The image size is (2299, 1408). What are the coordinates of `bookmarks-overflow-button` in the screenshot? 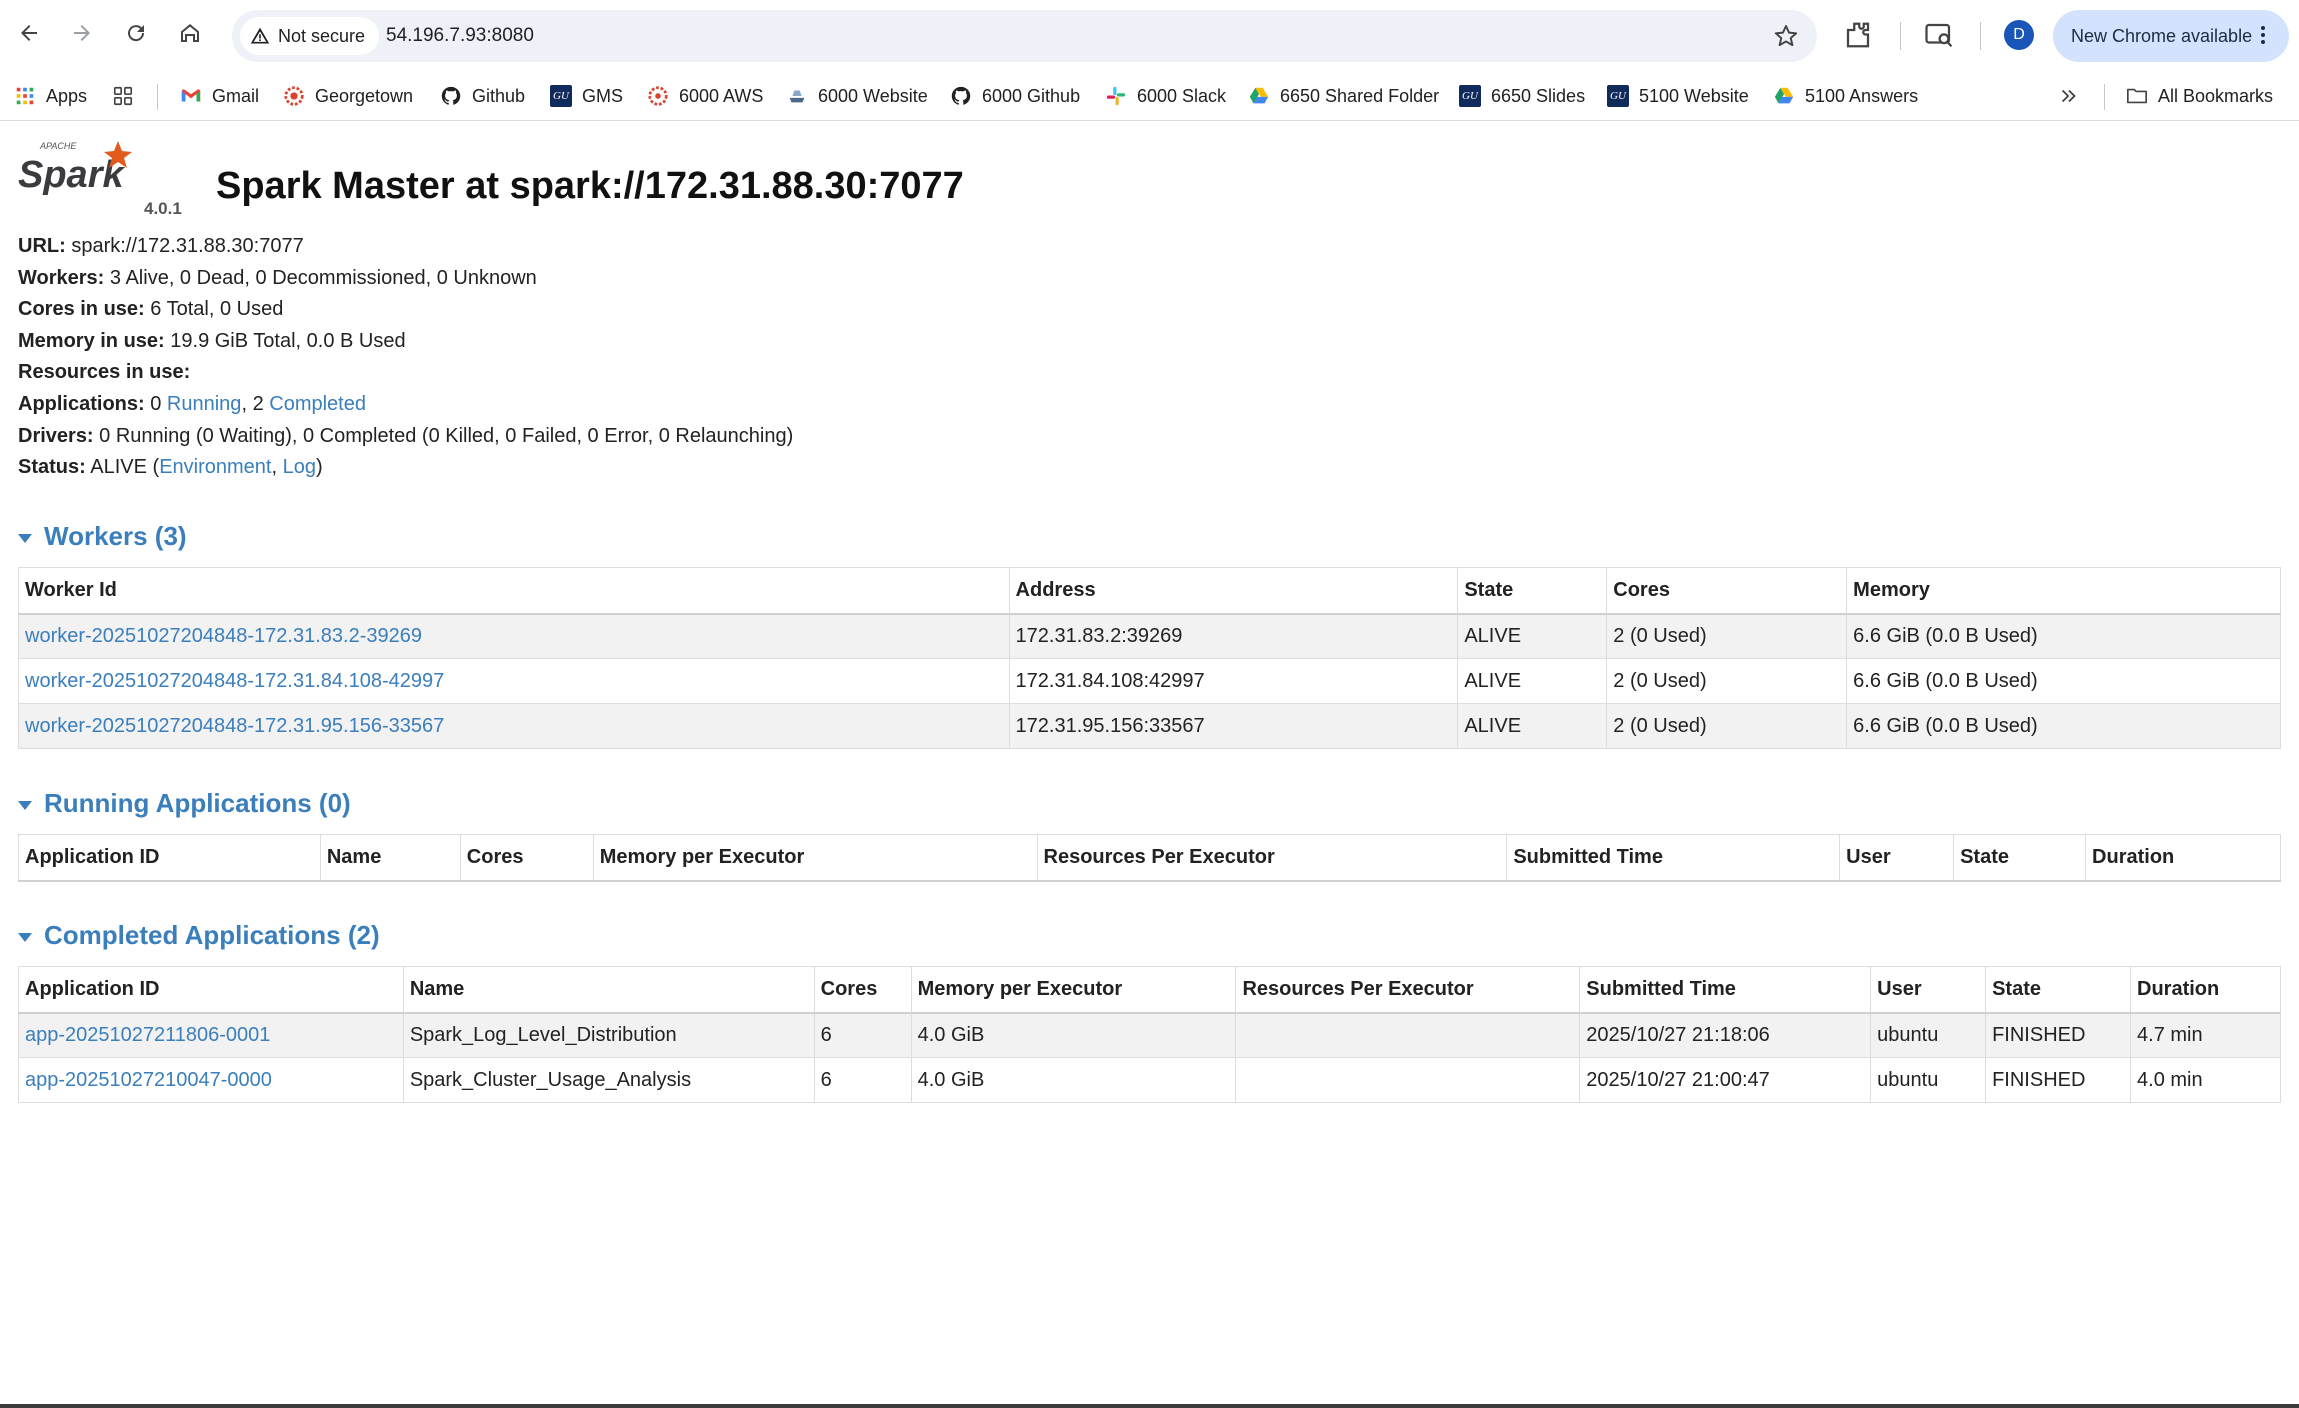 It's located at (2069, 96).